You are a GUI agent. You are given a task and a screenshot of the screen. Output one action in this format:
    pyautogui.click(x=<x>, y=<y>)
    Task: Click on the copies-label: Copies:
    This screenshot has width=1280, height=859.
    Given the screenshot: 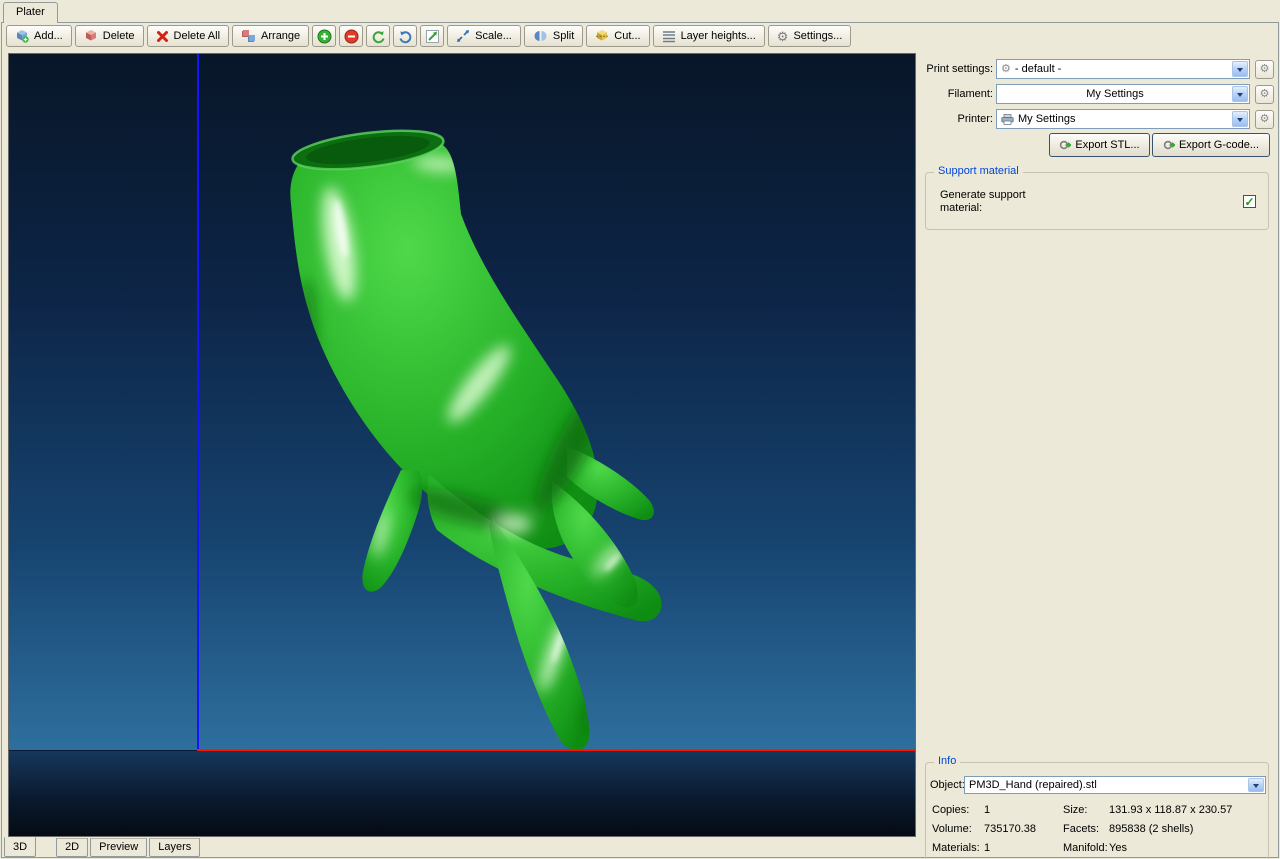 What is the action you would take?
    pyautogui.click(x=951, y=810)
    